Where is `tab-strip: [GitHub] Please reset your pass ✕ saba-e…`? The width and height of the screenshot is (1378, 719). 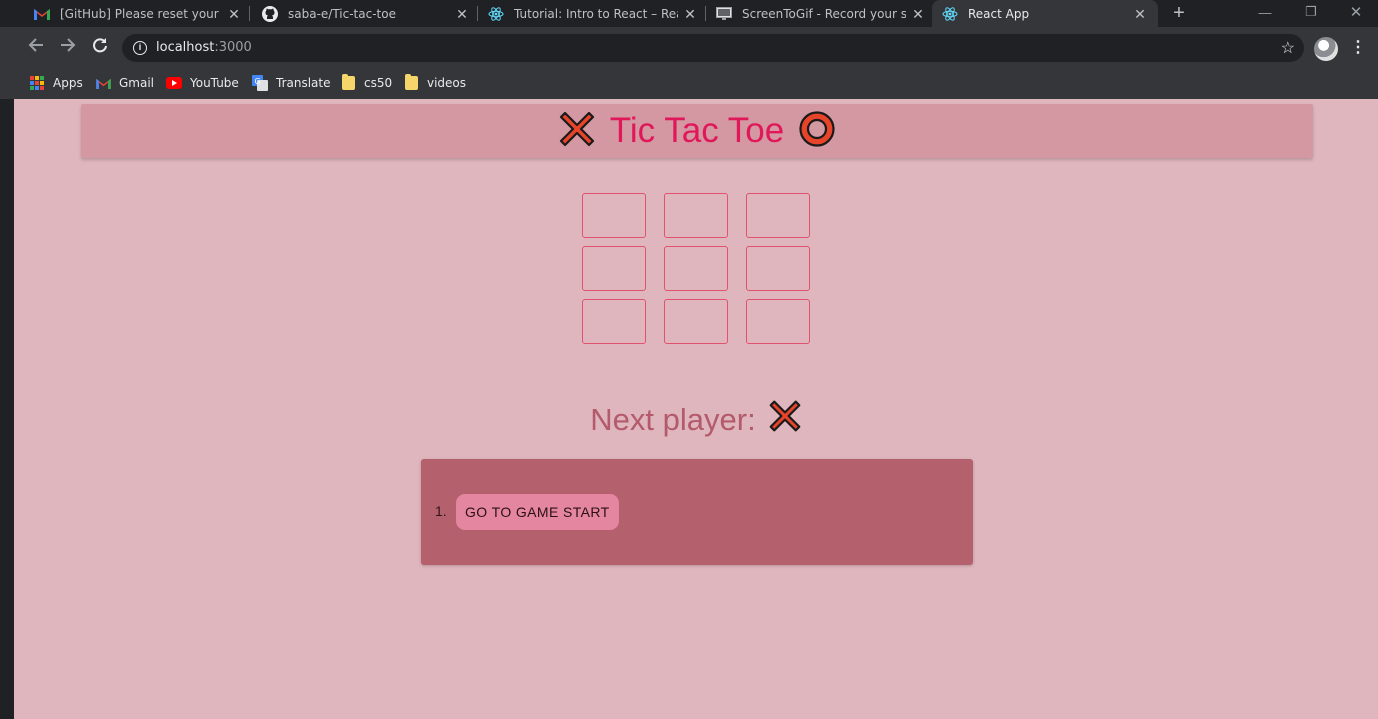
tab-strip: [GitHub] Please reset your pass ✕ saba-e… is located at coordinates (689, 13).